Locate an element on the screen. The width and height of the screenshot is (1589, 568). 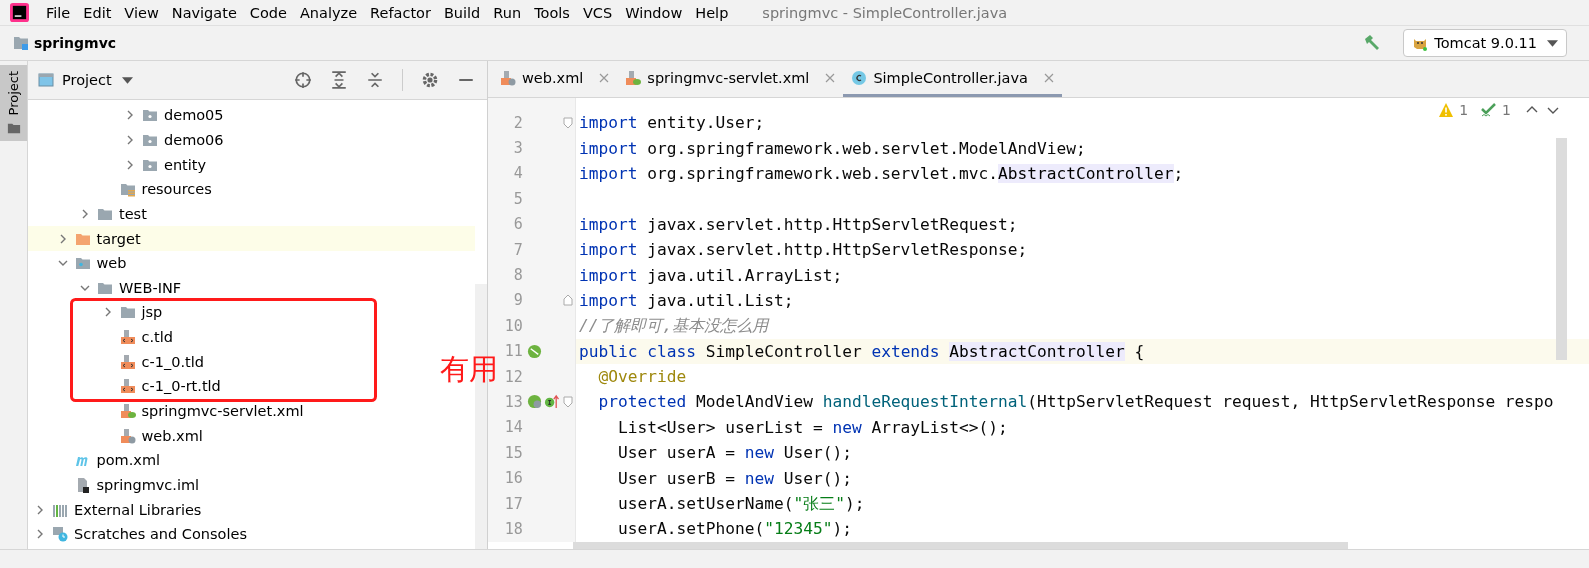
code-line: List<User> userList = new ArrayList<>(); is located at coordinates (812, 427).